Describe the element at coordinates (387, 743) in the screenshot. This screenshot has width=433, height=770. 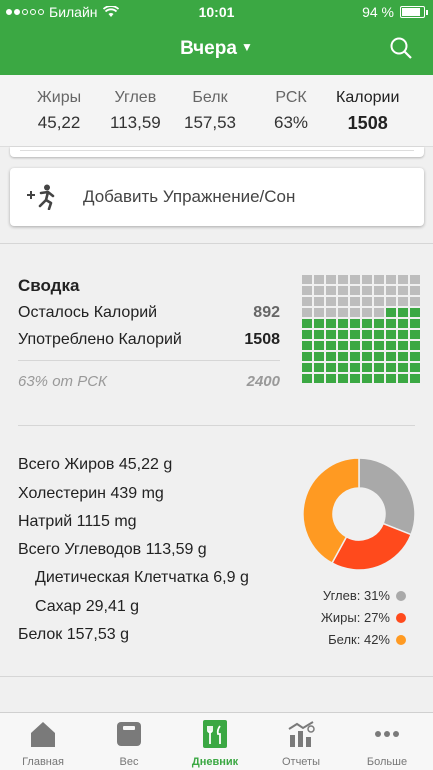
I see `tab-more: Больше` at that location.